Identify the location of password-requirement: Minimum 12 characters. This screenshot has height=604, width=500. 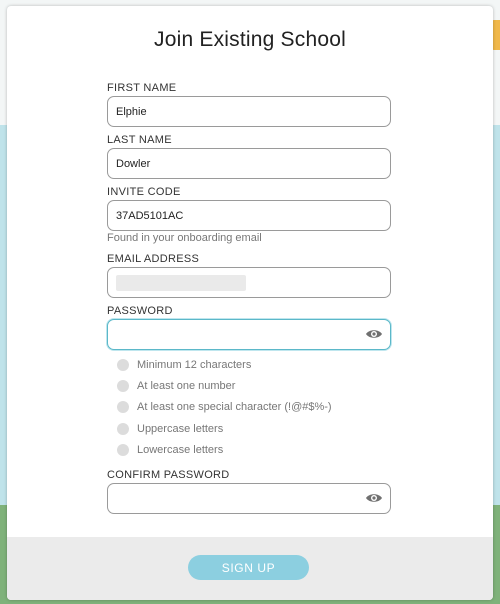
(184, 365).